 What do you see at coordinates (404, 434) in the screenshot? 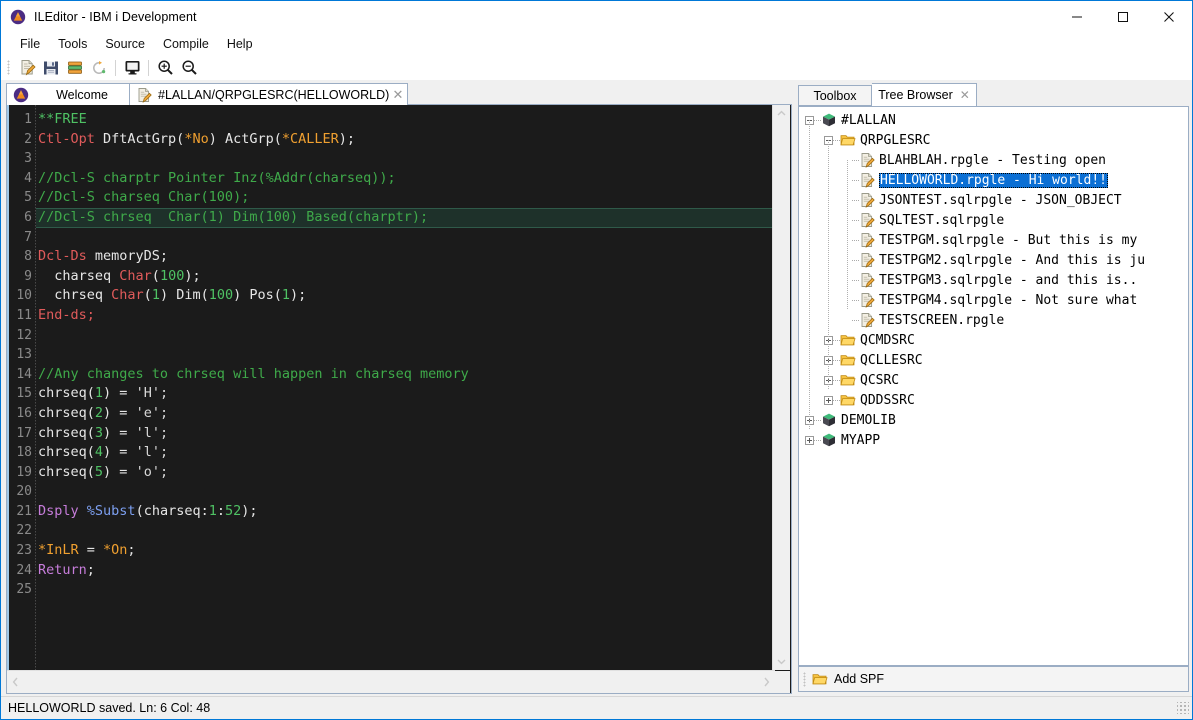
I see `code-line: chrseq(3) = 'l';` at bounding box center [404, 434].